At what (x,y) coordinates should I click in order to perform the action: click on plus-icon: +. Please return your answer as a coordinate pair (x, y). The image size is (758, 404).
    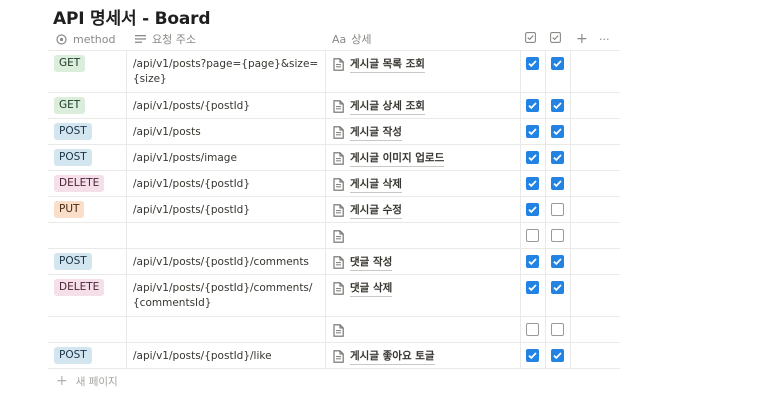
    Looking at the image, I should click on (582, 39).